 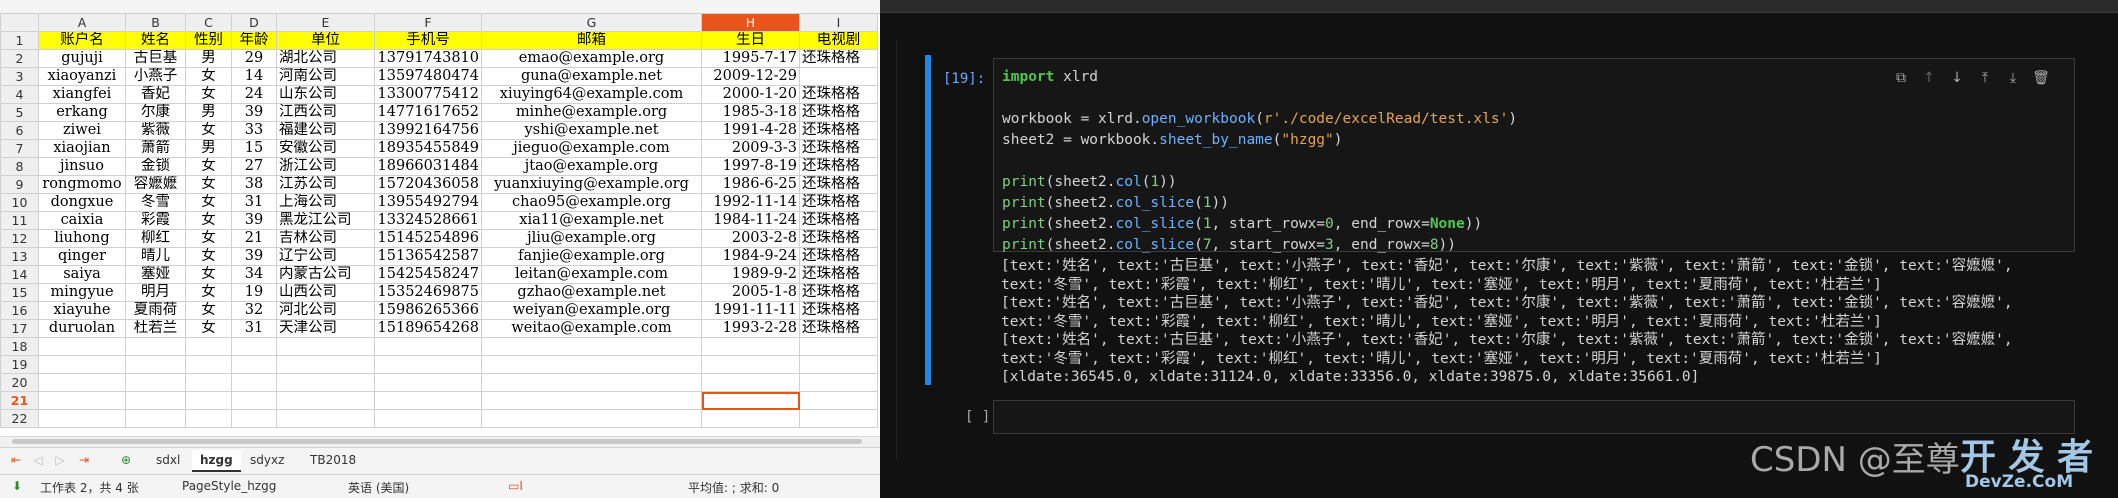 What do you see at coordinates (84, 460) in the screenshot?
I see `last-sheet-icon: ⇥` at bounding box center [84, 460].